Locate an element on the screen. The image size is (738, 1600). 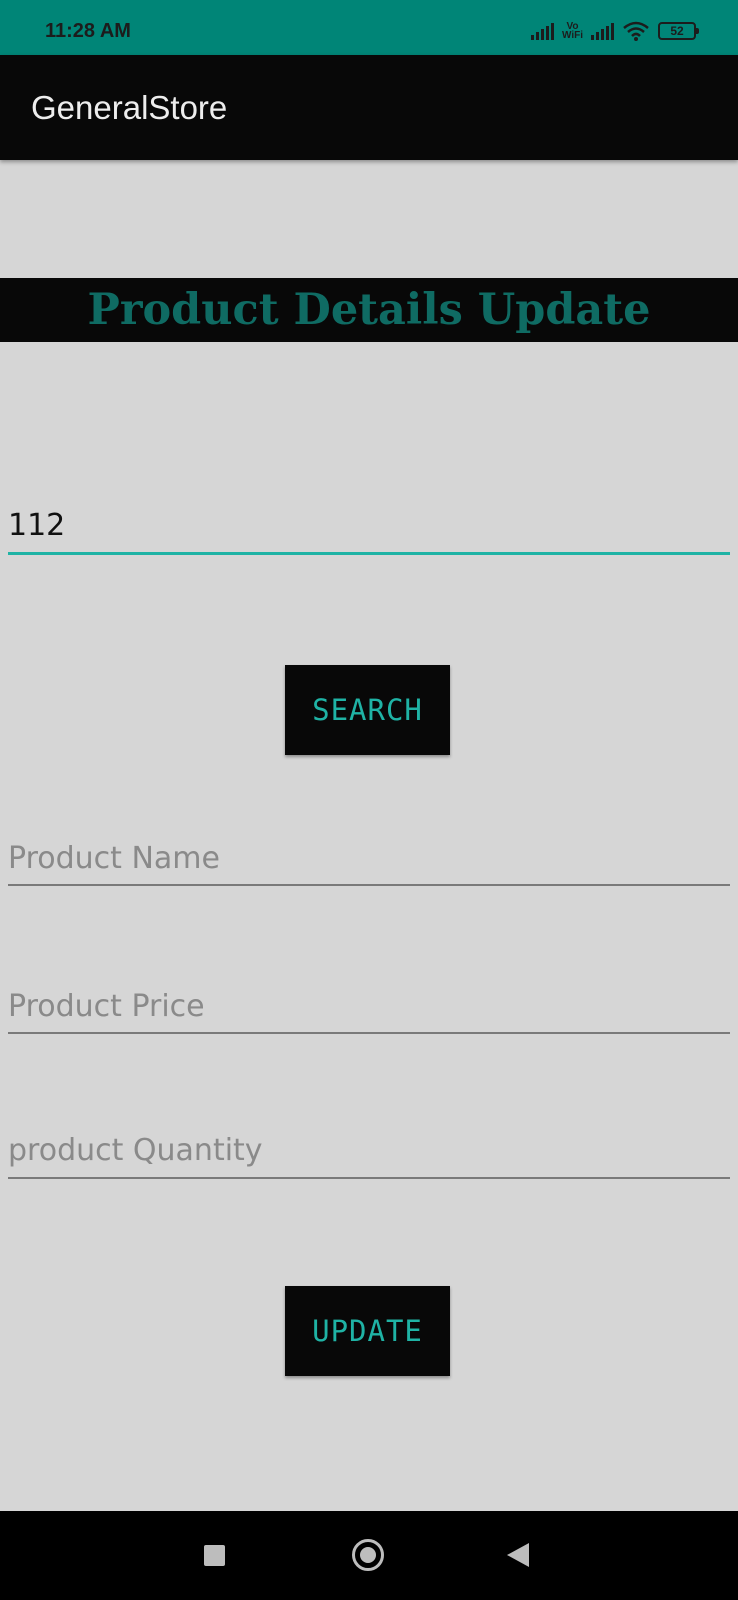
product-price-input is located at coordinates (369, 1010).